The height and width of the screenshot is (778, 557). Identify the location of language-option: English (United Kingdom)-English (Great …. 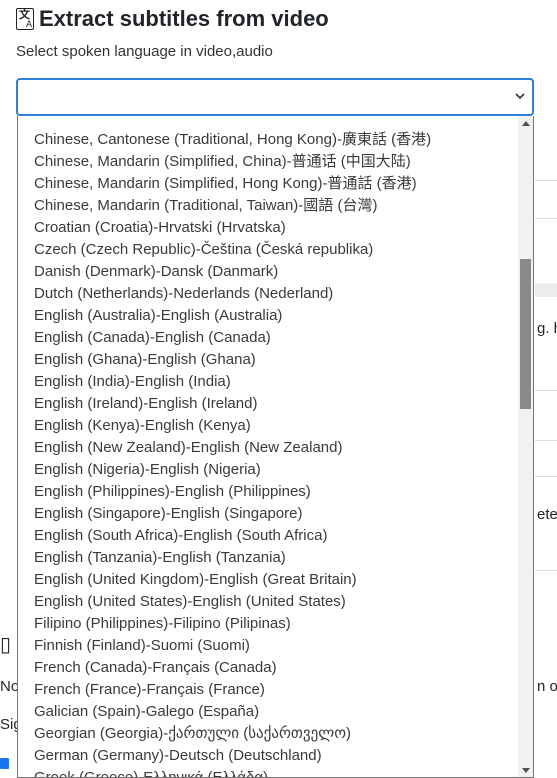
(268, 580).